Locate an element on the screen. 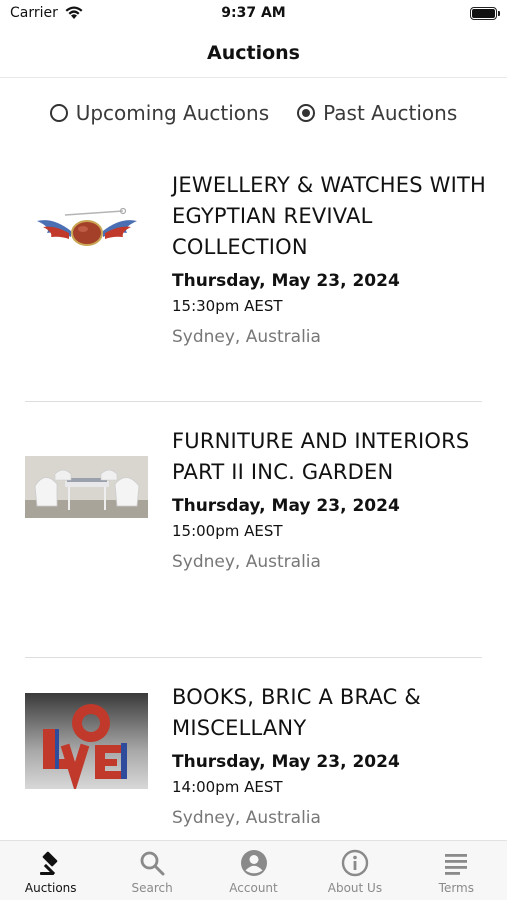 This screenshot has height=900, width=507. past-auctions-option: Past Auctions is located at coordinates (377, 113).